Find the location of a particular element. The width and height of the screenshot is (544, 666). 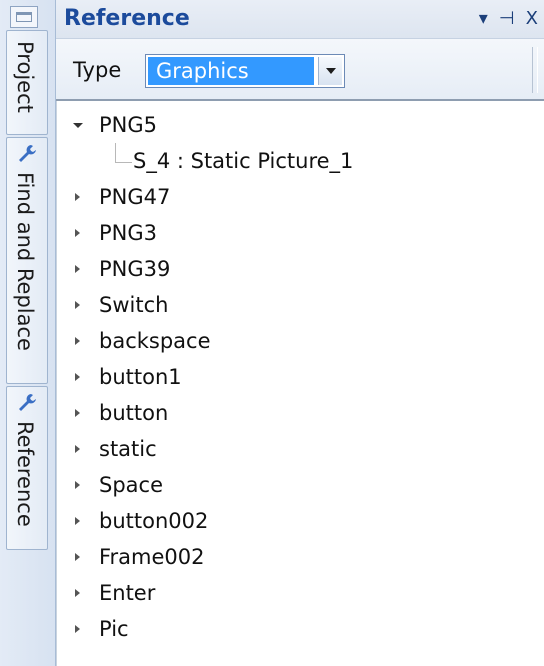

tree-item-label: Pic is located at coordinates (114, 629).